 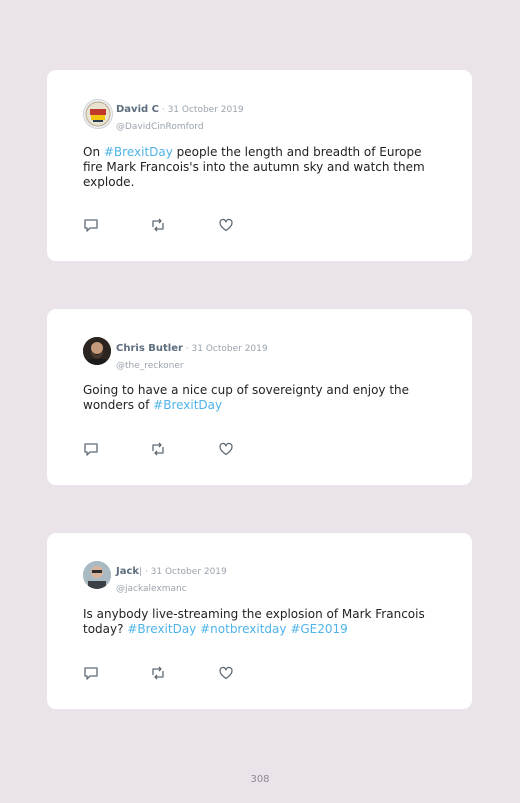 What do you see at coordinates (160, 127) in the screenshot?
I see `author-handle: @DavidCinRomford` at bounding box center [160, 127].